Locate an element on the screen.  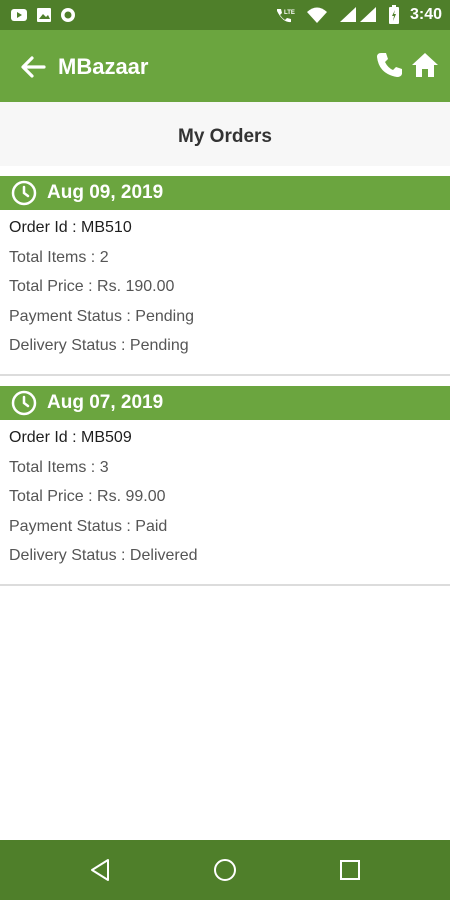
home-icon is located at coordinates (425, 65).